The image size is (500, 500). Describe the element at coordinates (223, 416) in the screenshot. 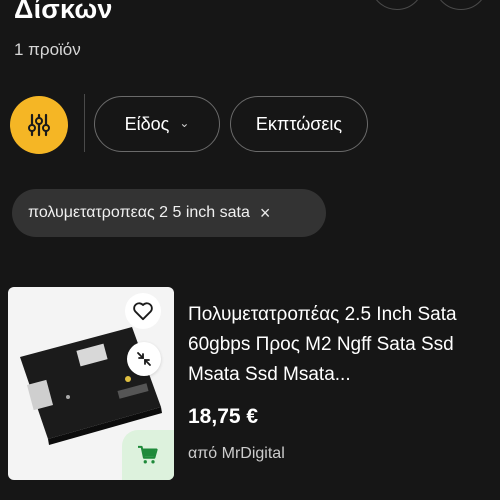

I see `product-price: 18,75 €` at that location.